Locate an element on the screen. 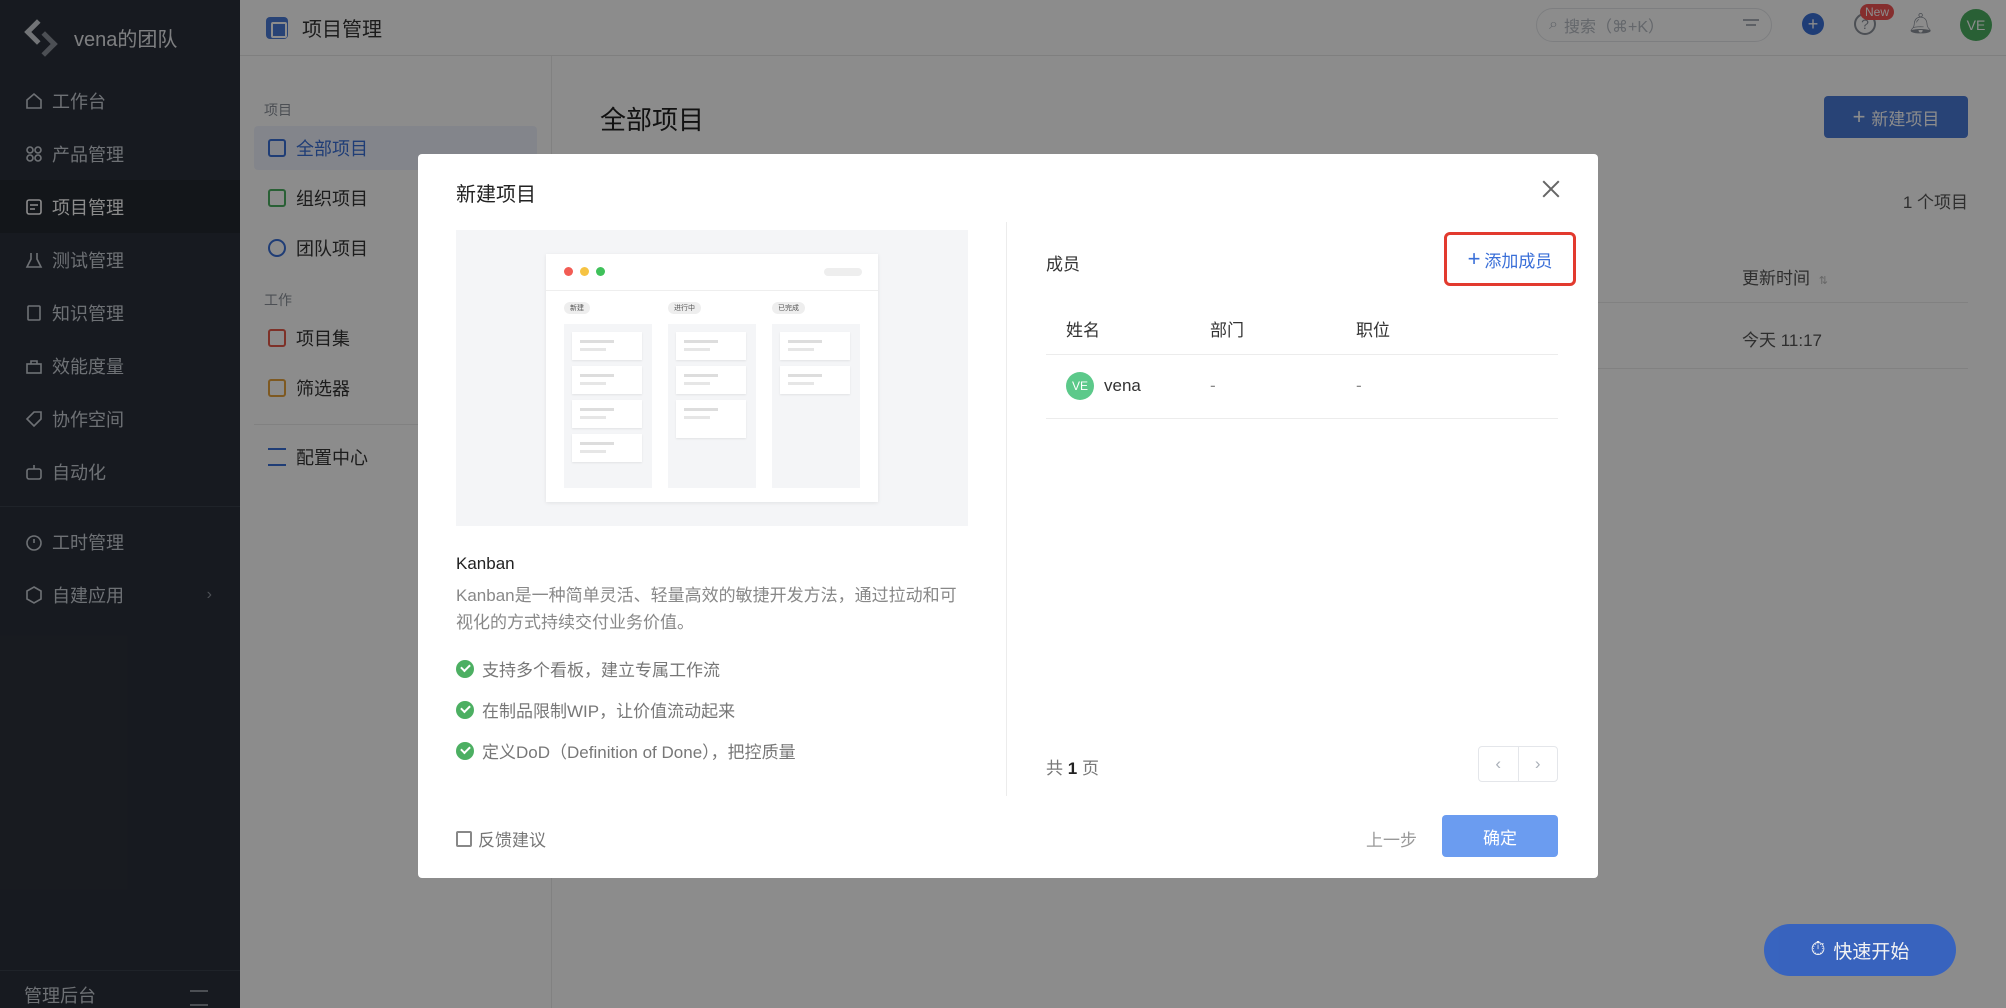 The image size is (2006, 1008). quick-start-button: ⏱ 快速开始 is located at coordinates (1860, 950).